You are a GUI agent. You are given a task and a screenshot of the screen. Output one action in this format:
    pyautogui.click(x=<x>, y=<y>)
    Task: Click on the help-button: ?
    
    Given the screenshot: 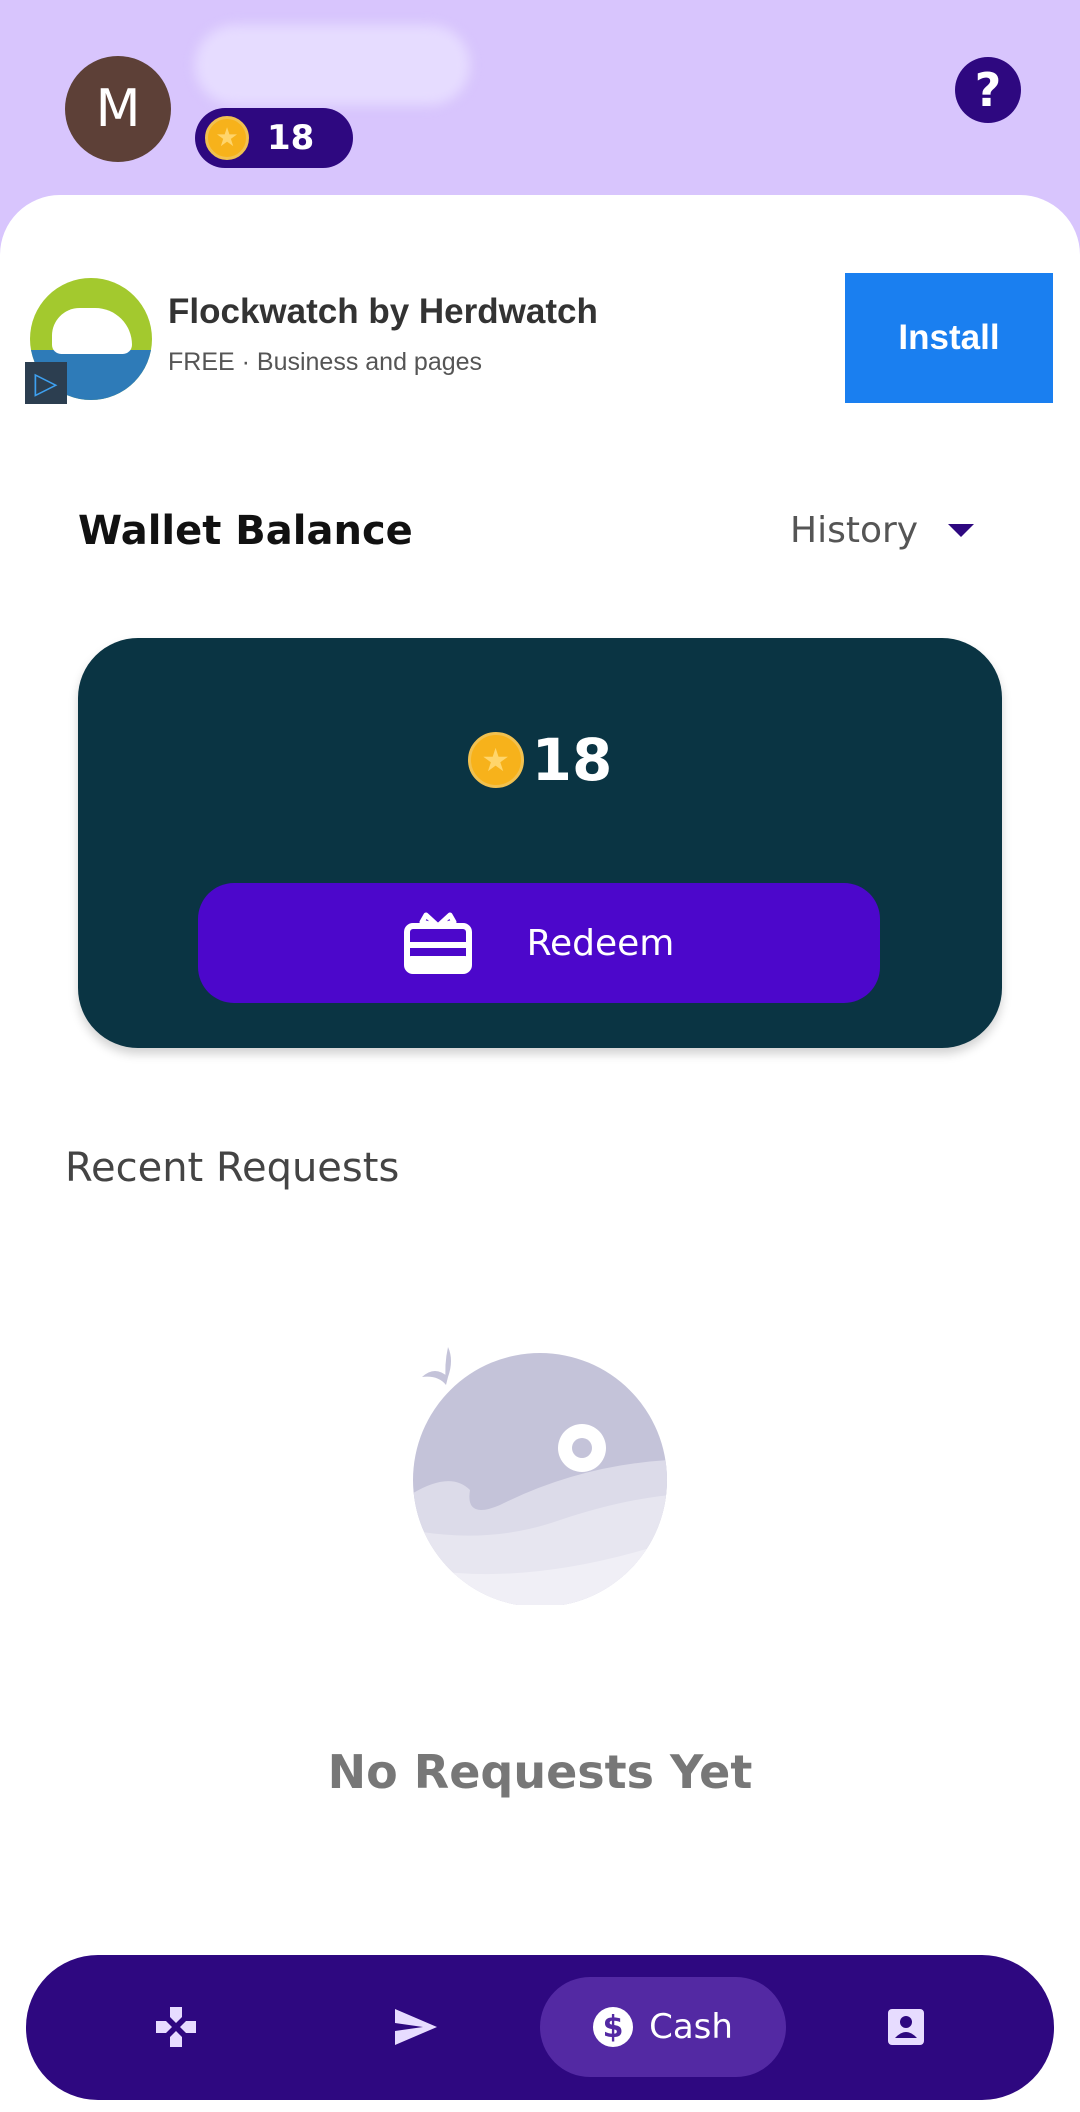 What is the action you would take?
    pyautogui.click(x=988, y=90)
    